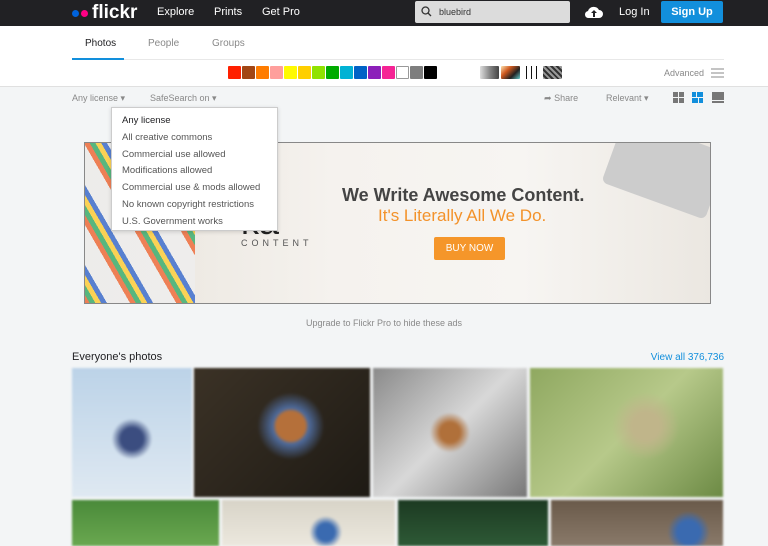  I want to click on divider, so click(398, 59).